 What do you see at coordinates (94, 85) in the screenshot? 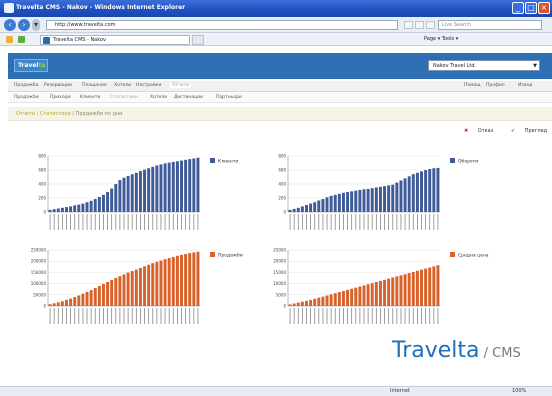
I see `nav-item-payments: Плащания` at bounding box center [94, 85].